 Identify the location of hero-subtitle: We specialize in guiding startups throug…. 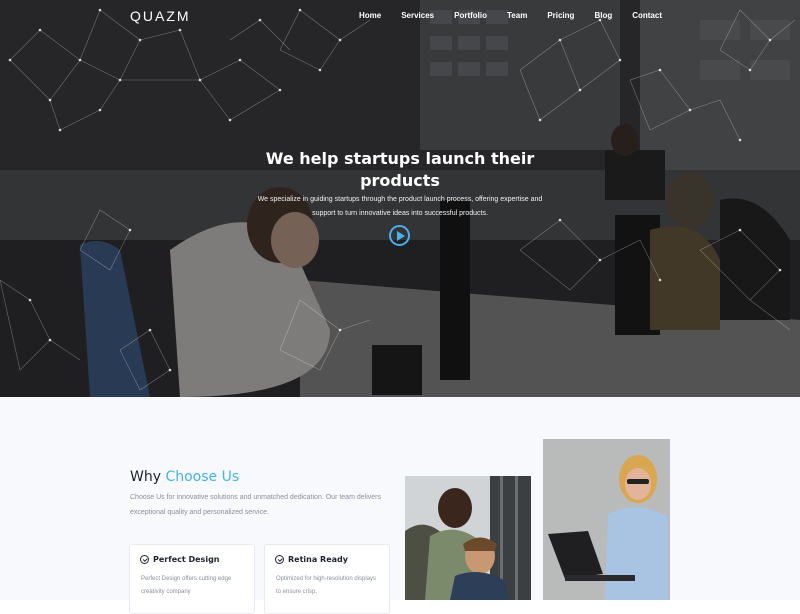
(400, 206).